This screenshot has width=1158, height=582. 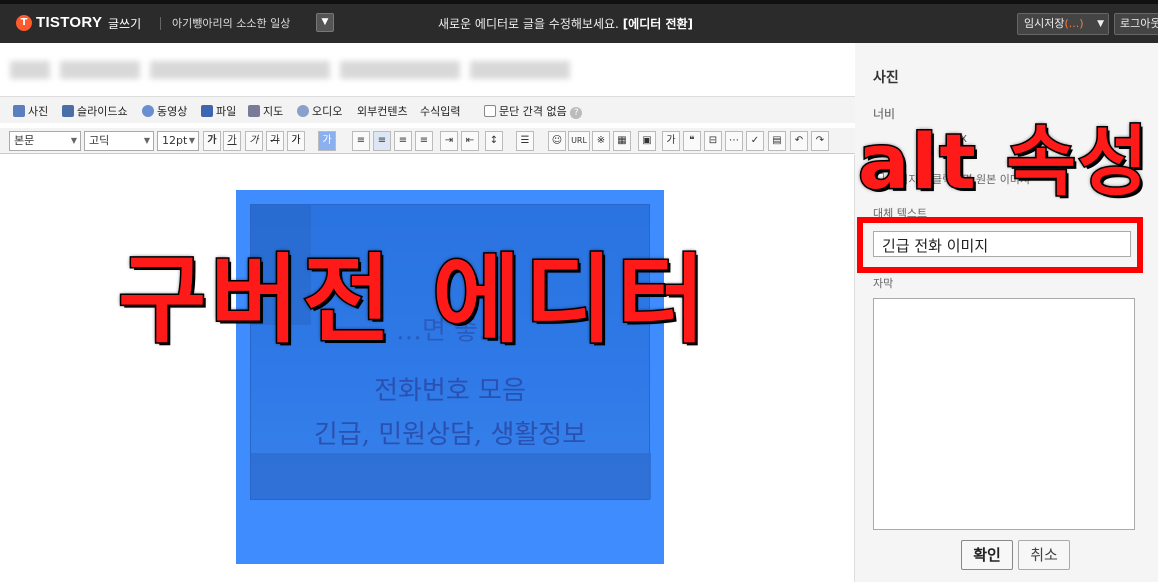 I want to click on line-height-icon: ↕, so click(x=494, y=141).